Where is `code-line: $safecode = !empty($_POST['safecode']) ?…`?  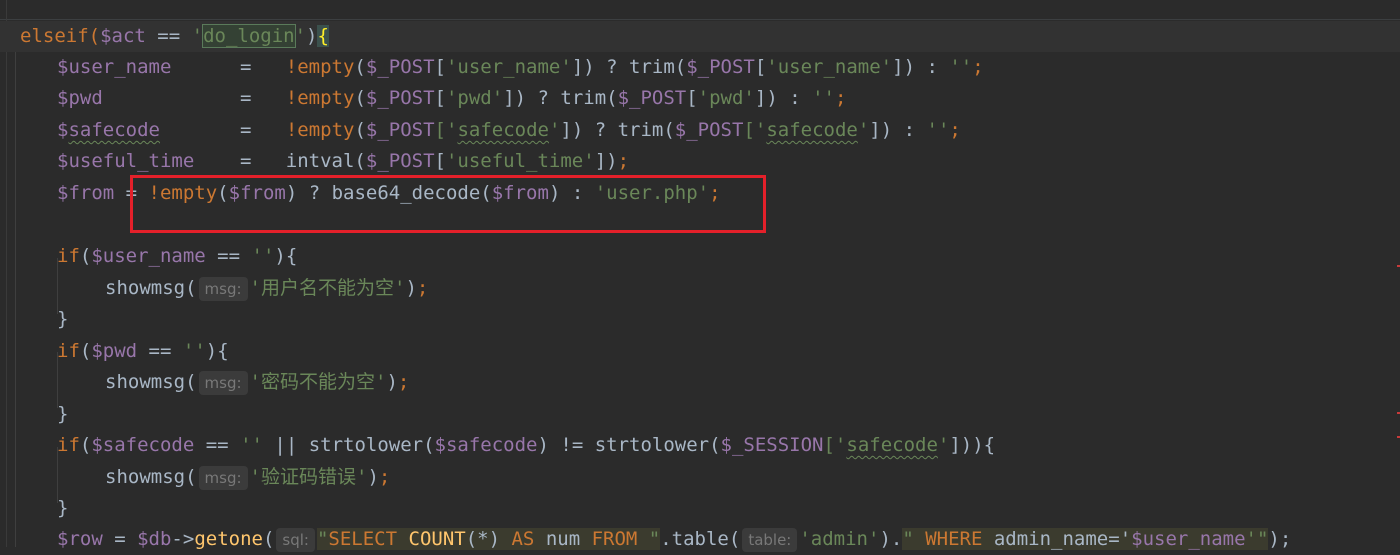 code-line: $safecode = !empty($_POST['safecode']) ?… is located at coordinates (480, 130).